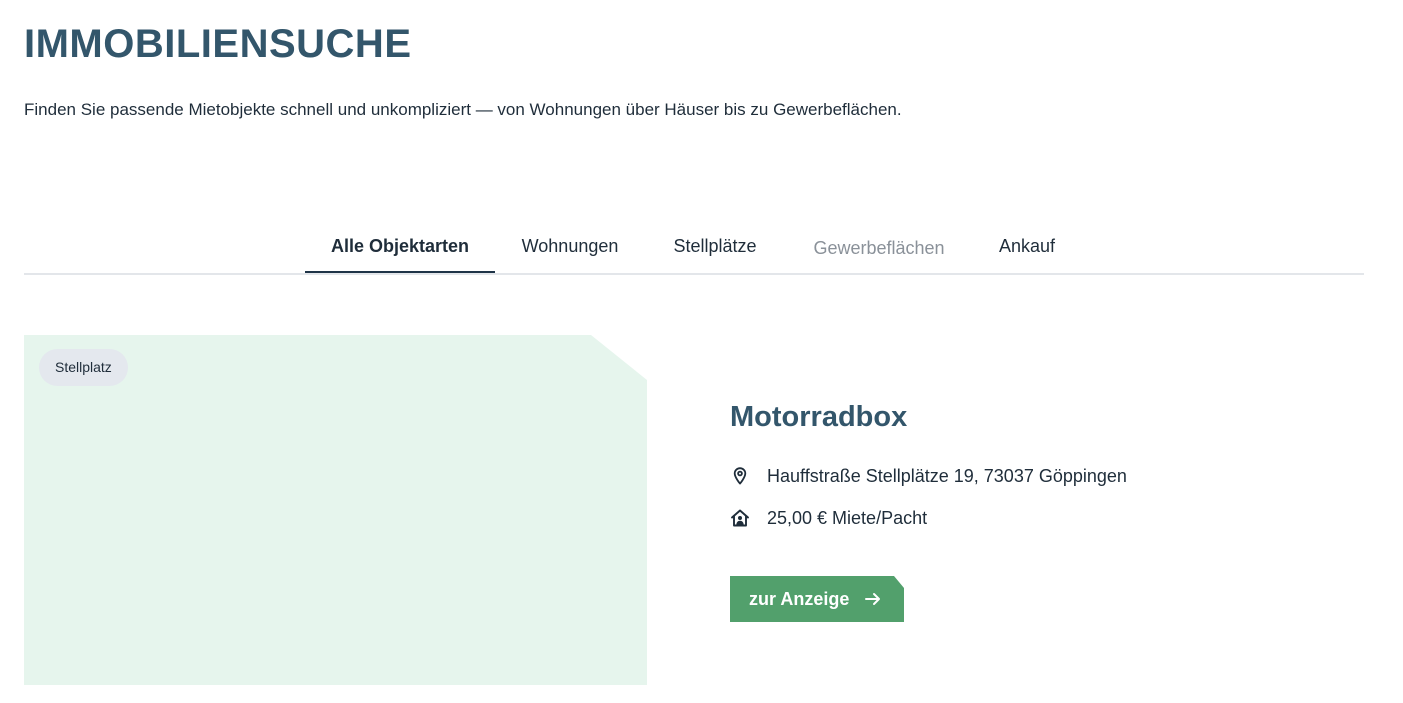 This screenshot has height=703, width=1403. Describe the element at coordinates (818, 417) in the screenshot. I see `listing-title: Motorradbox` at that location.